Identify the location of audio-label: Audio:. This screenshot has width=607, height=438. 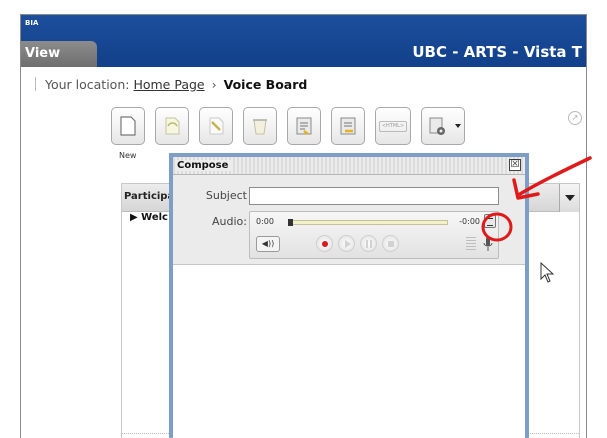
(229, 221).